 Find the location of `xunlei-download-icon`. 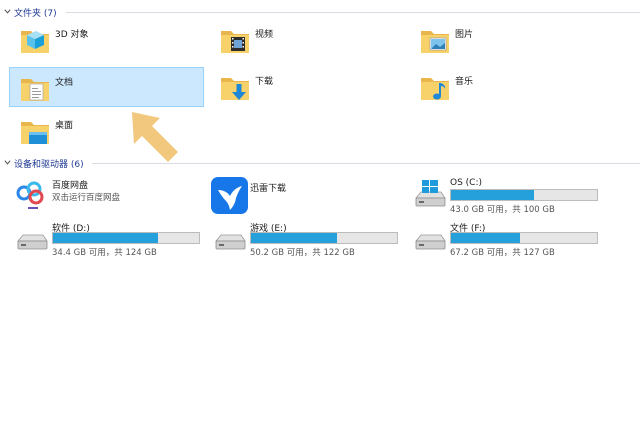

xunlei-download-icon is located at coordinates (229, 195).